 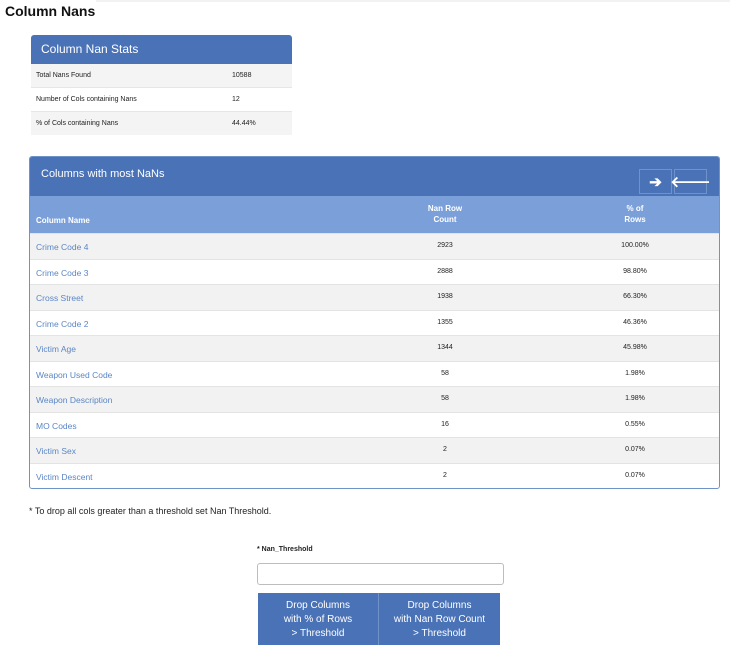 I want to click on nan-stats-title: Column Nan Stats, so click(x=161, y=49).